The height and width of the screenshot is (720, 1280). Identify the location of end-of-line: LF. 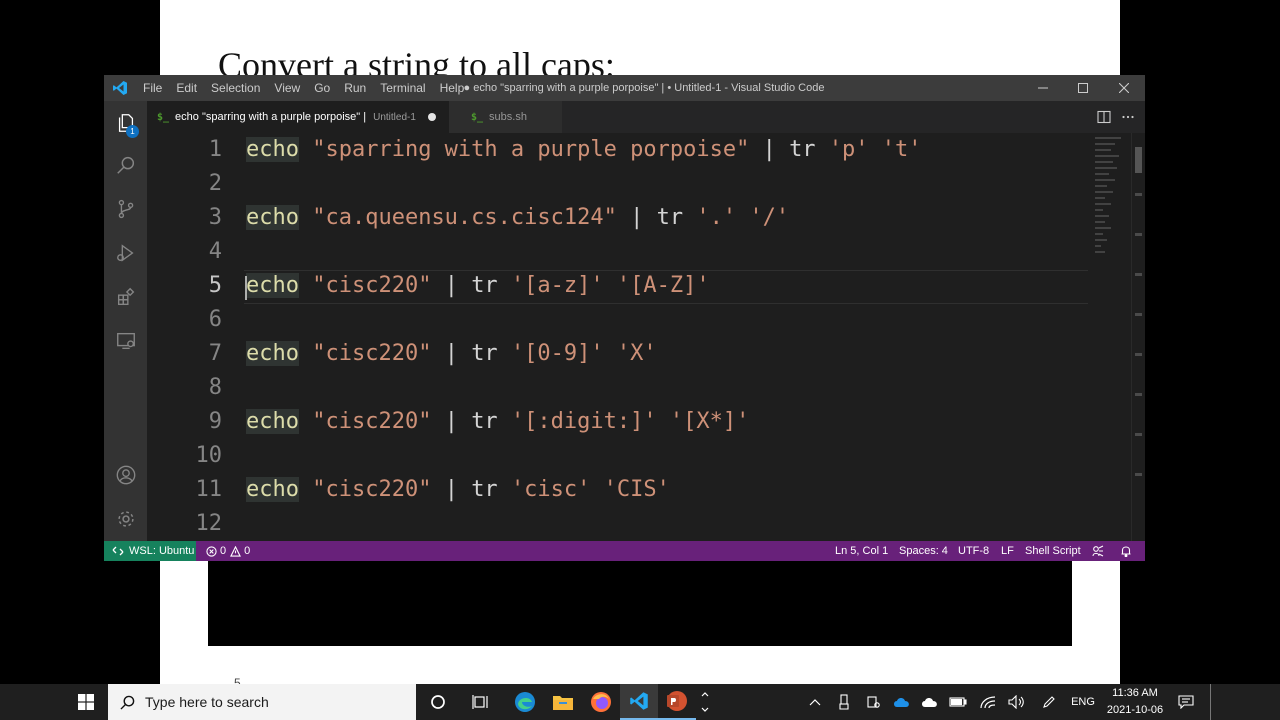
(1007, 551).